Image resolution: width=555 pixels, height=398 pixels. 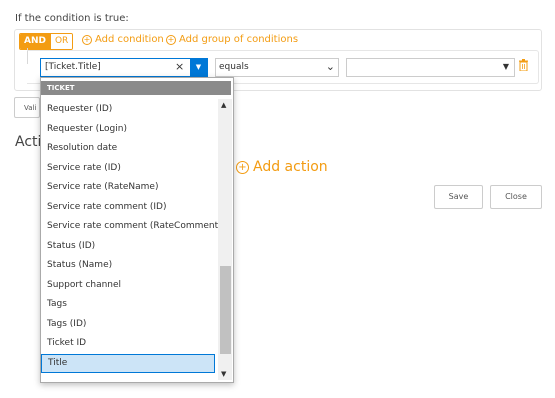 What do you see at coordinates (516, 197) in the screenshot?
I see `close-button: Close` at bounding box center [516, 197].